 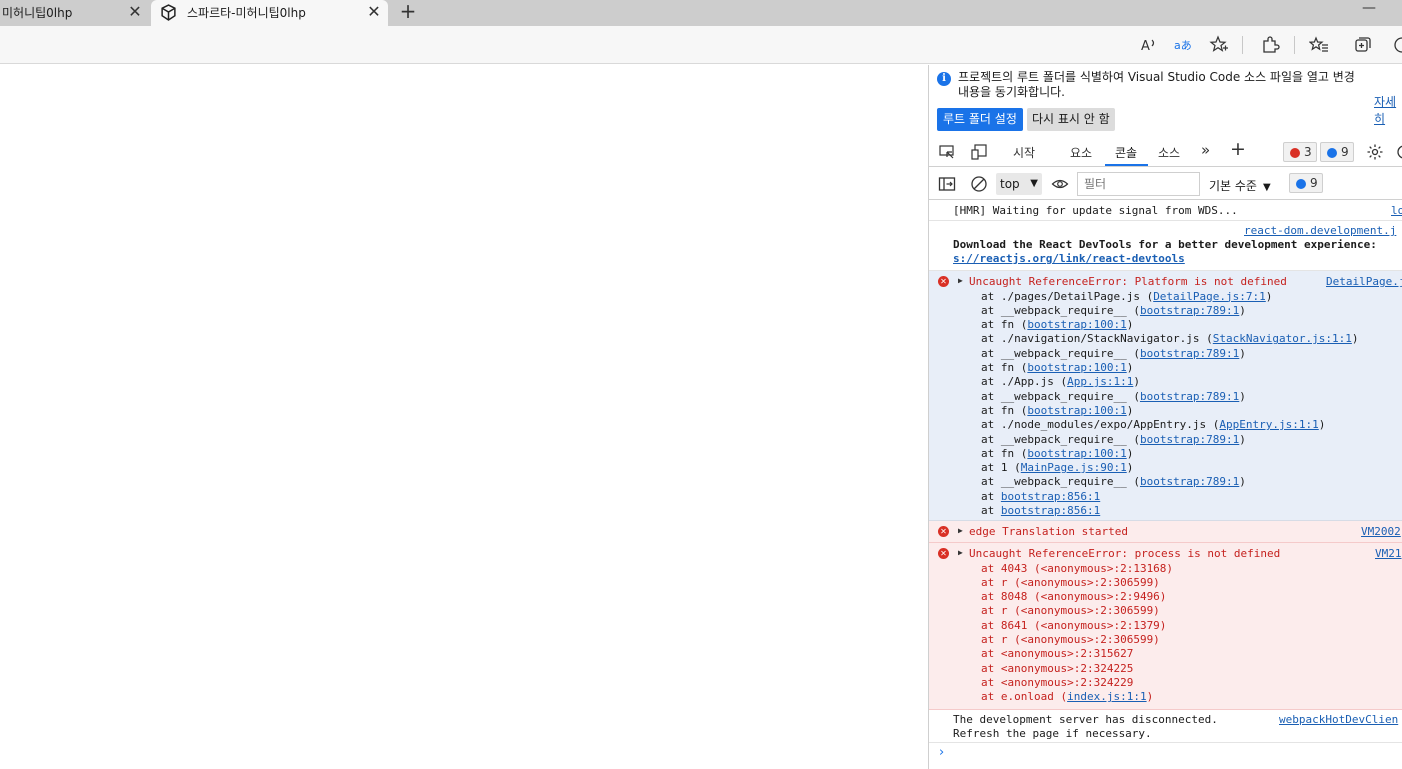 What do you see at coordinates (1073, 626) in the screenshot?
I see `stack-frame: at 8641 (<anonymous>:2:1379)` at bounding box center [1073, 626].